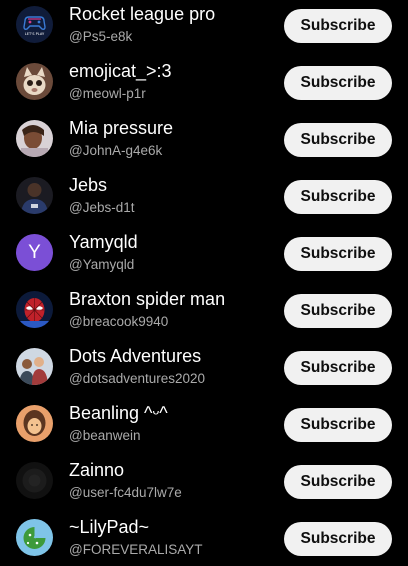  What do you see at coordinates (96, 470) in the screenshot?
I see `channel-name: Zainno` at bounding box center [96, 470].